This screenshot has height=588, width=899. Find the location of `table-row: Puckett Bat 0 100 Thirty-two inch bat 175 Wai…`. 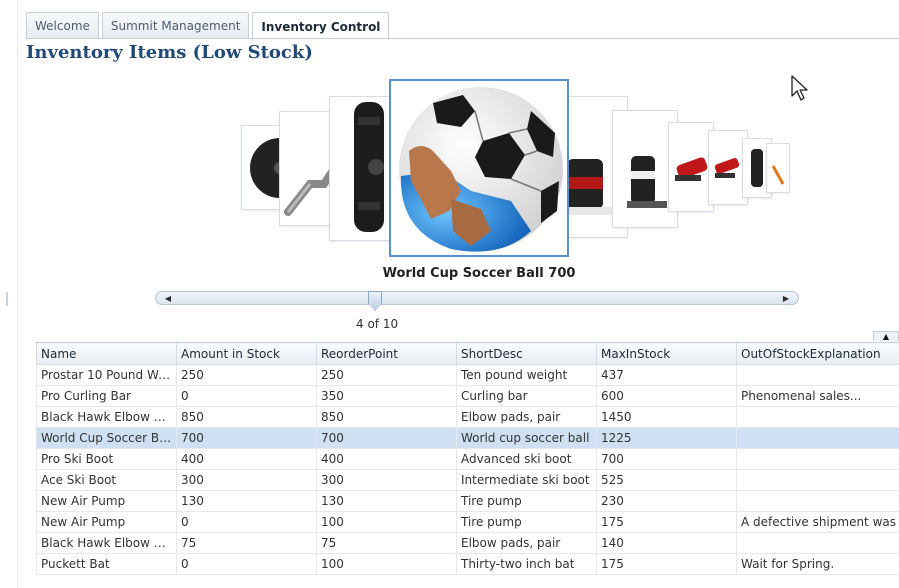

table-row: Puckett Bat 0 100 Thirty-two inch bat 175 Wai… is located at coordinates (467, 564).